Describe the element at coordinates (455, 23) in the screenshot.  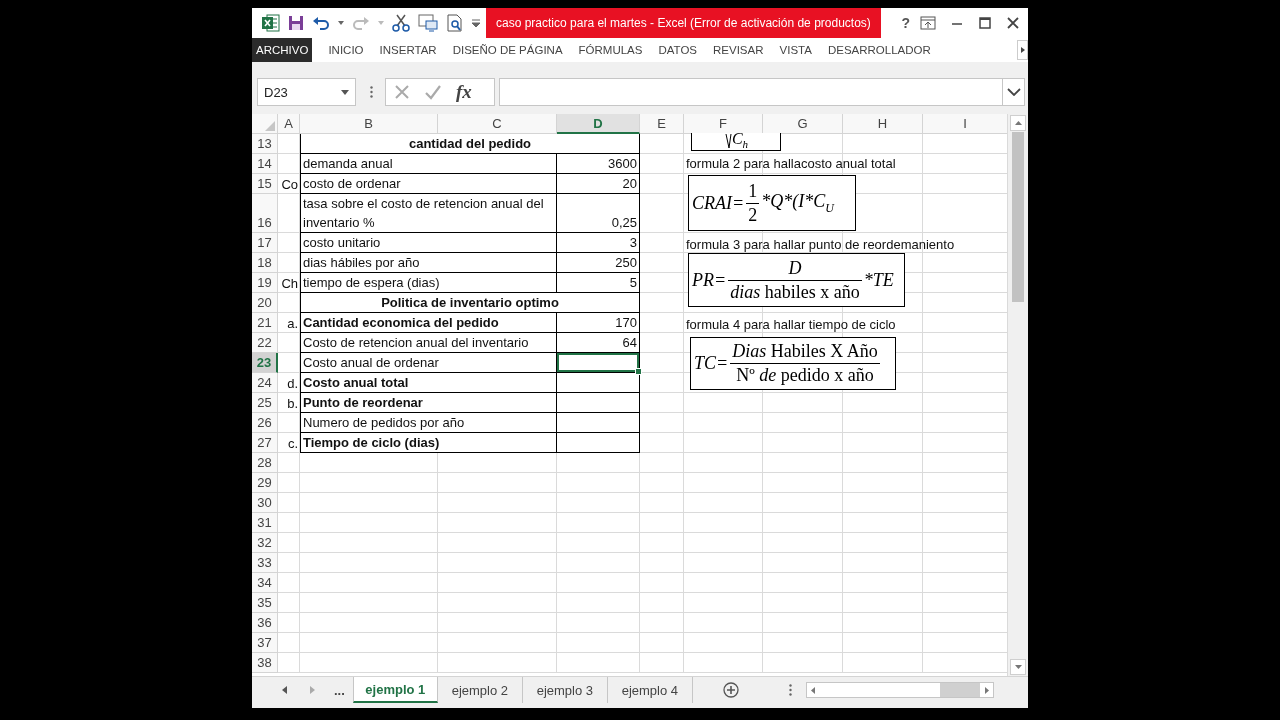
I see `print-preview-icon` at that location.